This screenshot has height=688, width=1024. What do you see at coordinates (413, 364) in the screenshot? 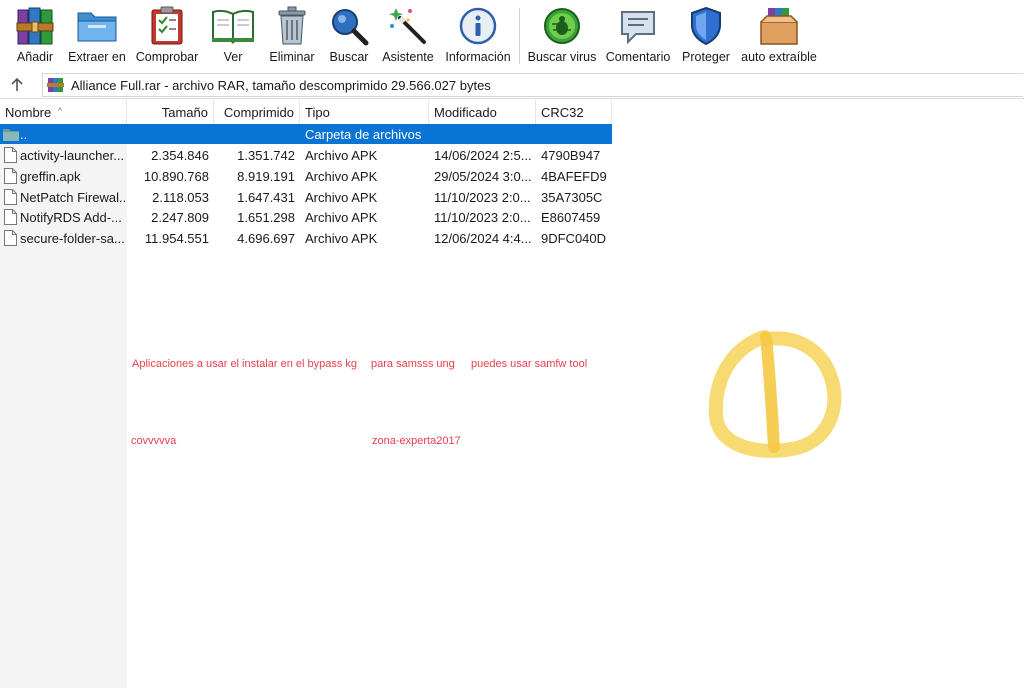
I see `annotation-text: para samsss ung` at bounding box center [413, 364].